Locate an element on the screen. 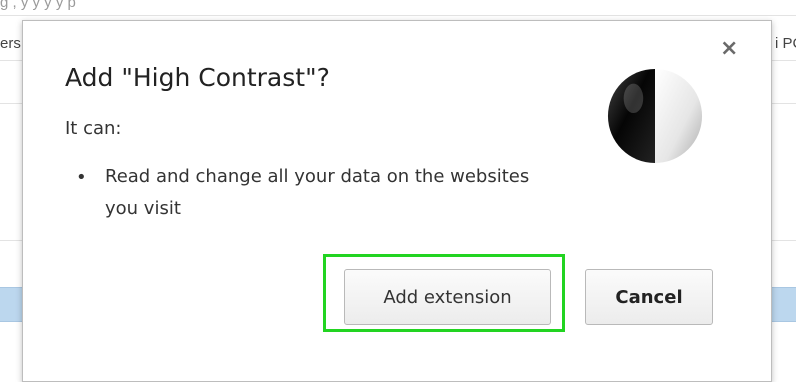  background-right-label: i PC is located at coordinates (785, 43).